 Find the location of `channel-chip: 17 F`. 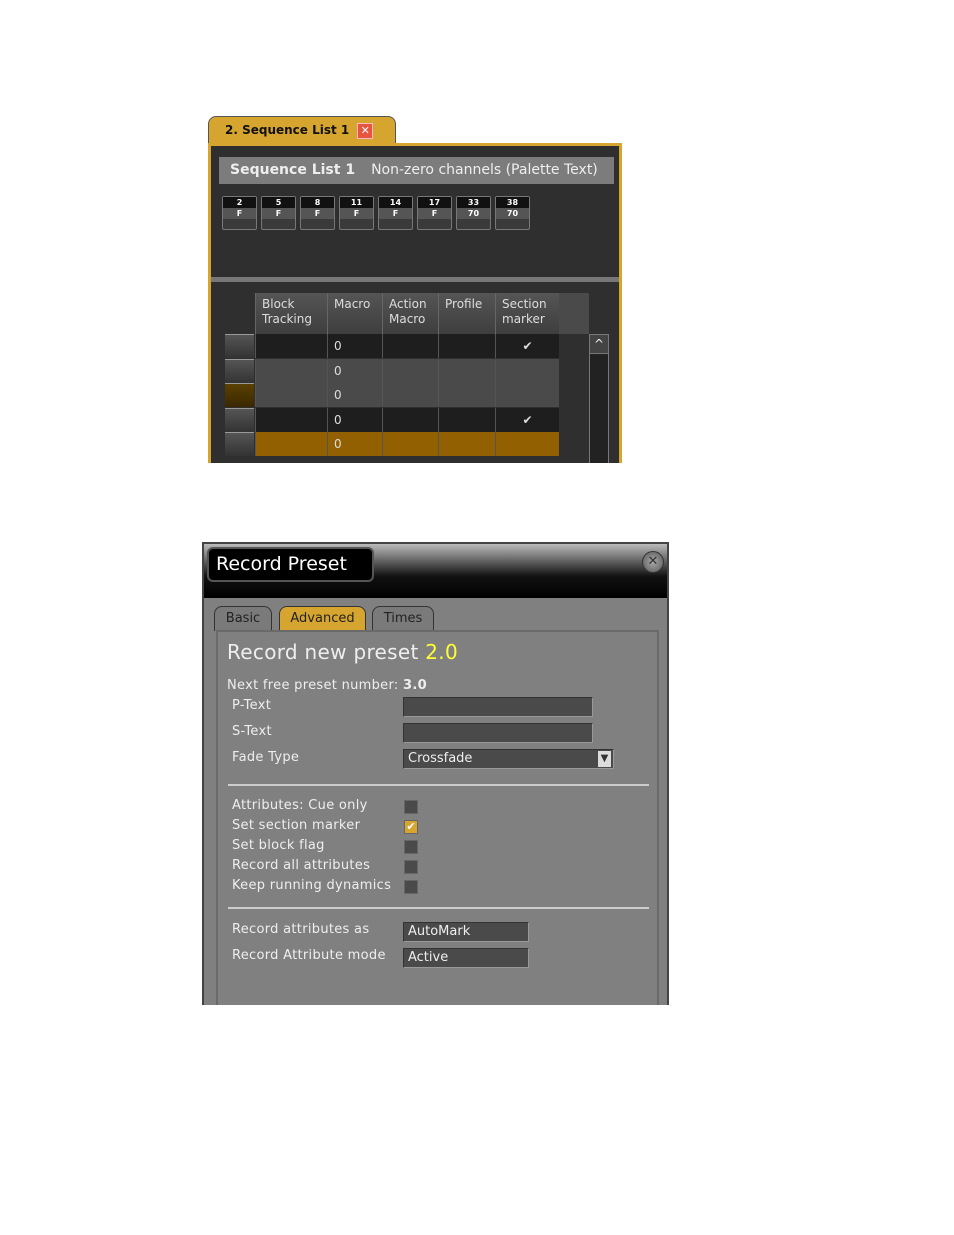

channel-chip: 17 F is located at coordinates (434, 213).